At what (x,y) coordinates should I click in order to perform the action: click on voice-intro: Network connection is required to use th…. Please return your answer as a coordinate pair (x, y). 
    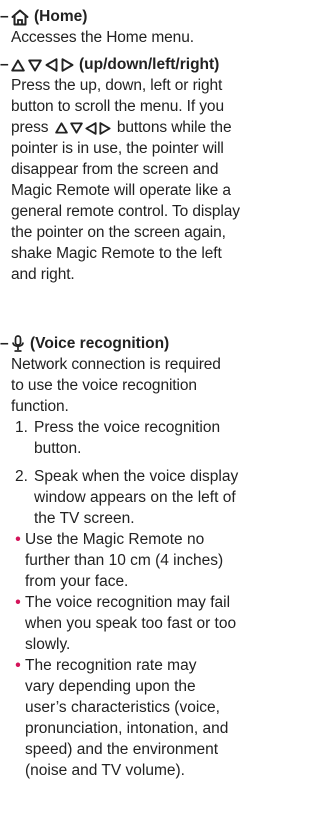
    Looking at the image, I should click on (116, 385).